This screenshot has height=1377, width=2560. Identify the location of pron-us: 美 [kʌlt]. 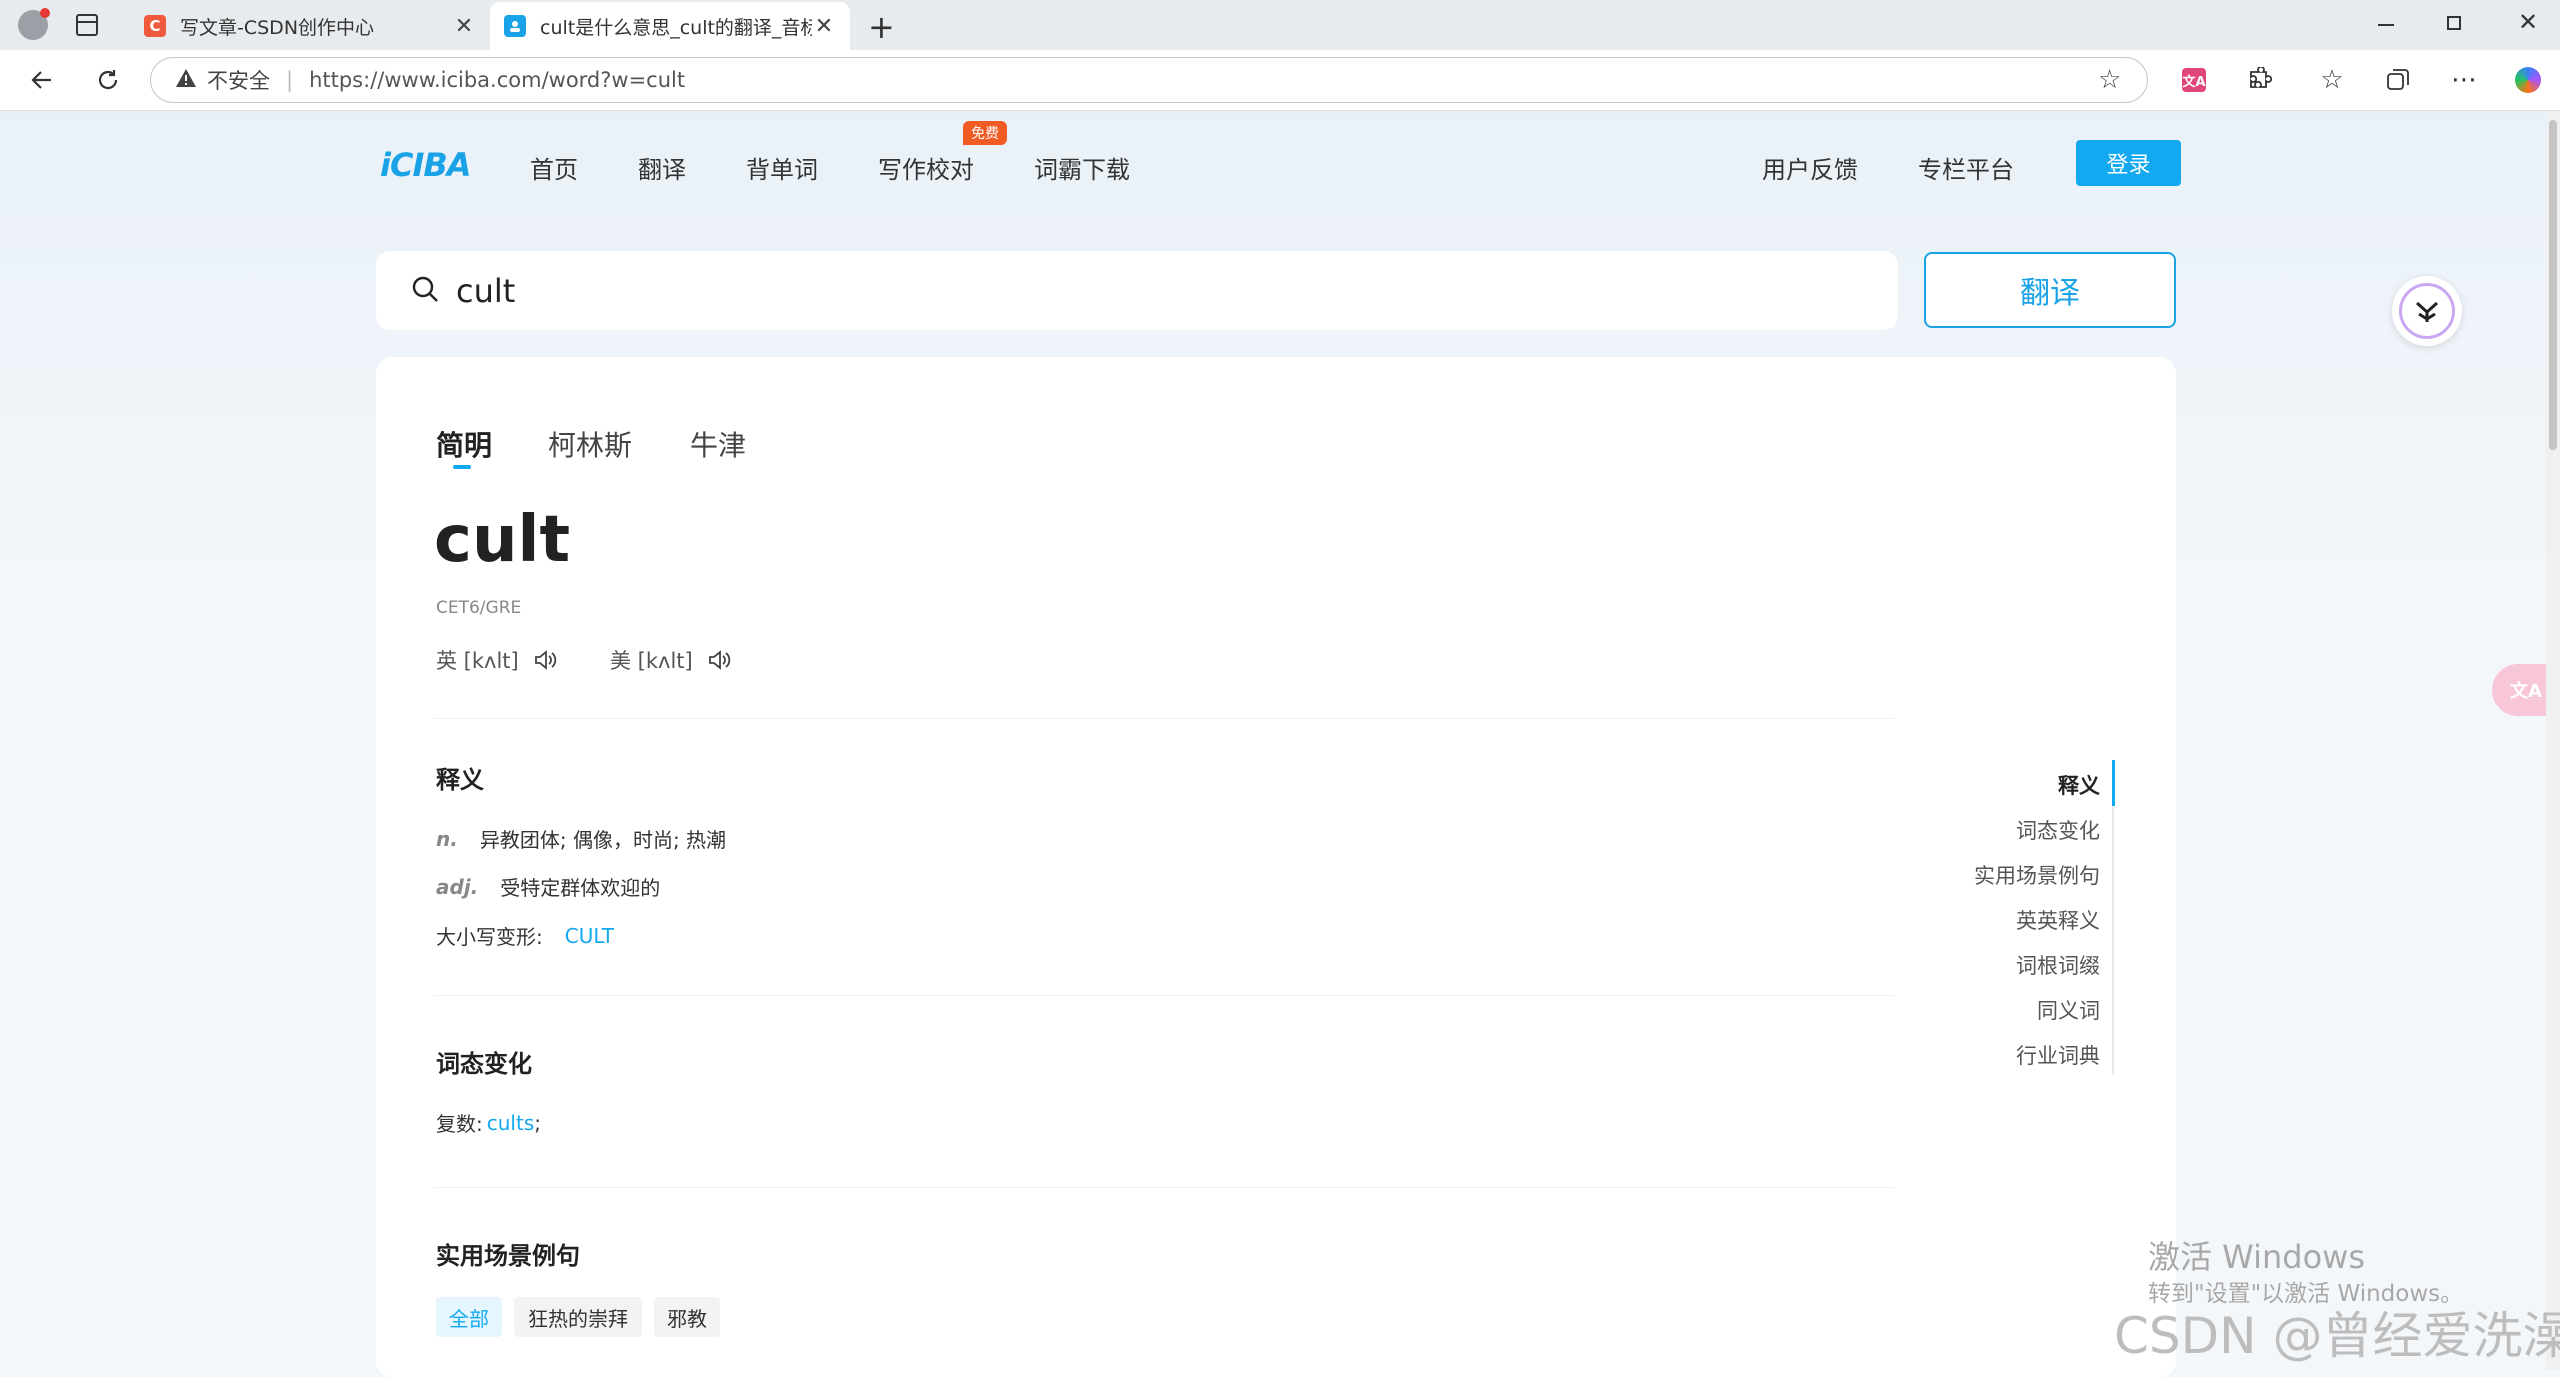
(670, 660).